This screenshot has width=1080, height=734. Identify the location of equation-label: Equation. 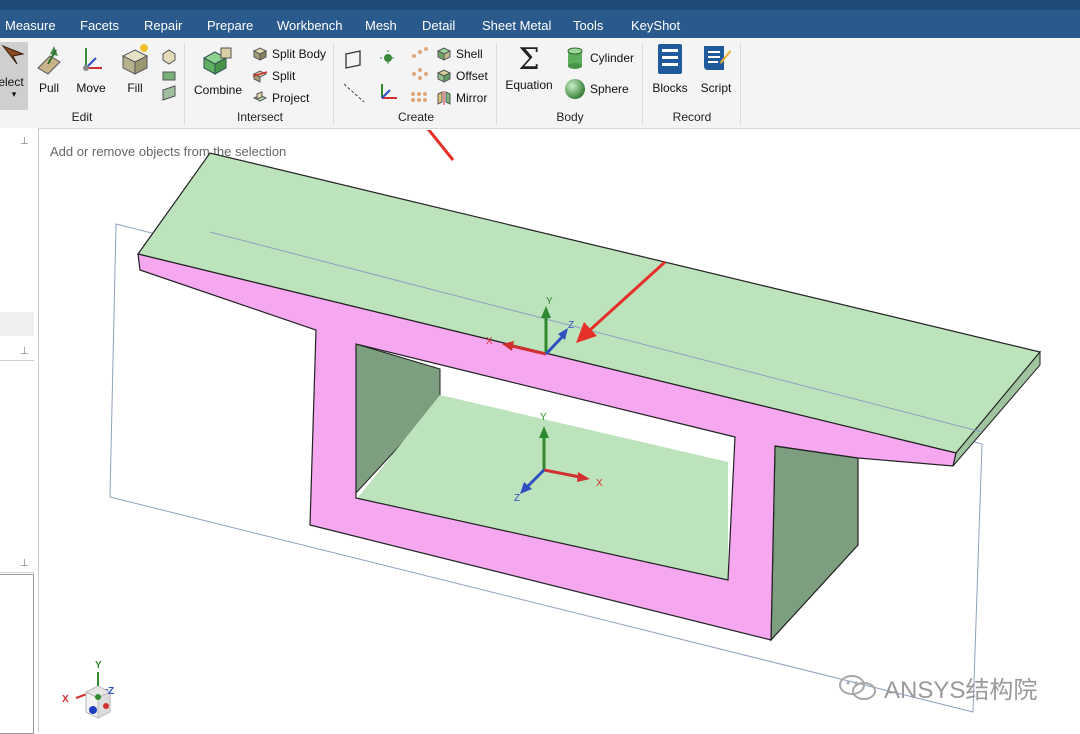
(529, 85).